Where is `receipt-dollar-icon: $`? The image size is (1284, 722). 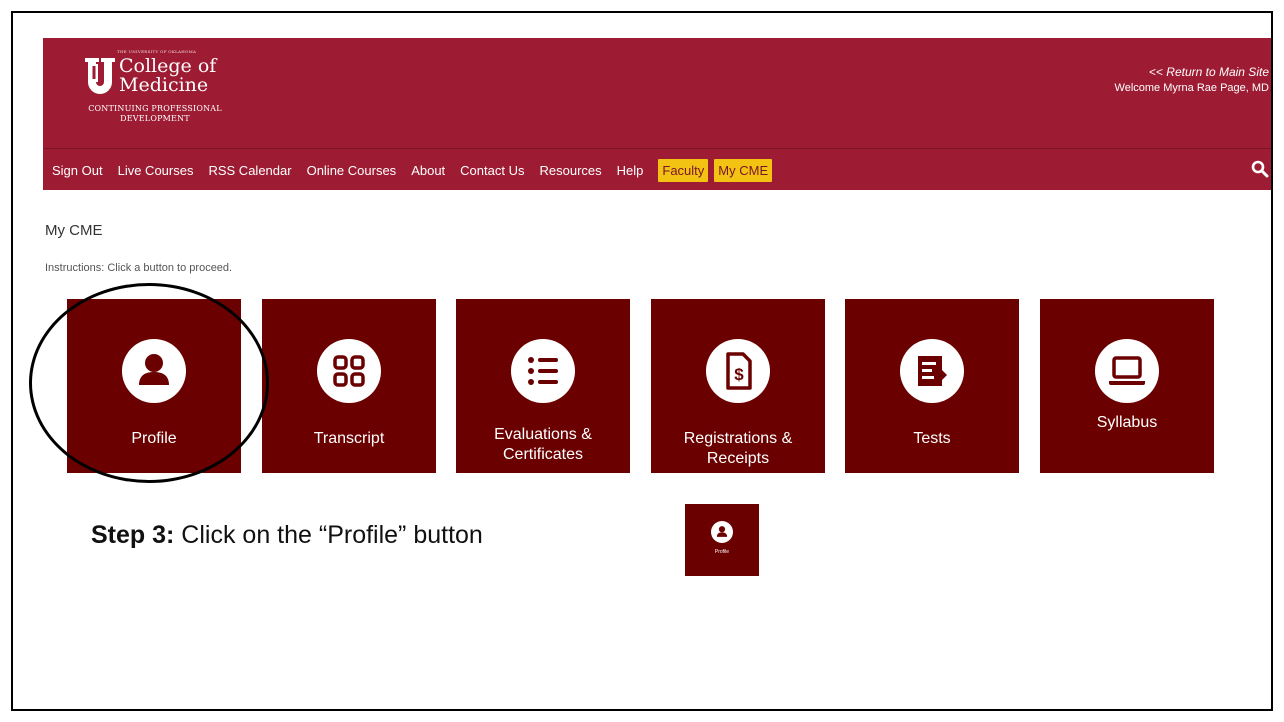
receipt-dollar-icon: $ is located at coordinates (738, 371).